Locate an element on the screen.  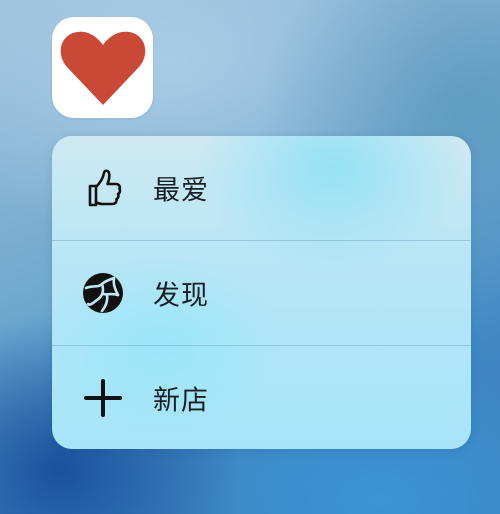
app-icon is located at coordinates (102, 67).